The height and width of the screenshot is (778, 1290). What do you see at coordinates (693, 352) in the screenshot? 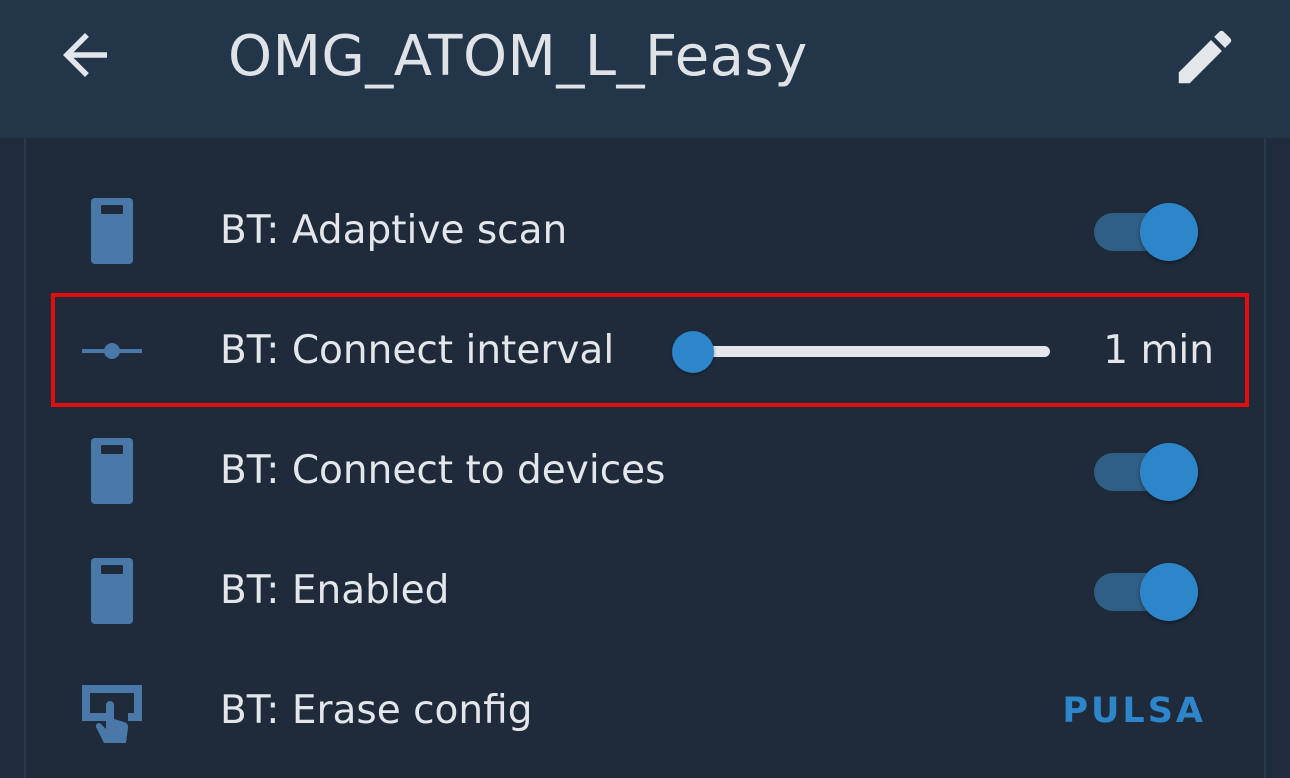
I see `slider-thumb` at bounding box center [693, 352].